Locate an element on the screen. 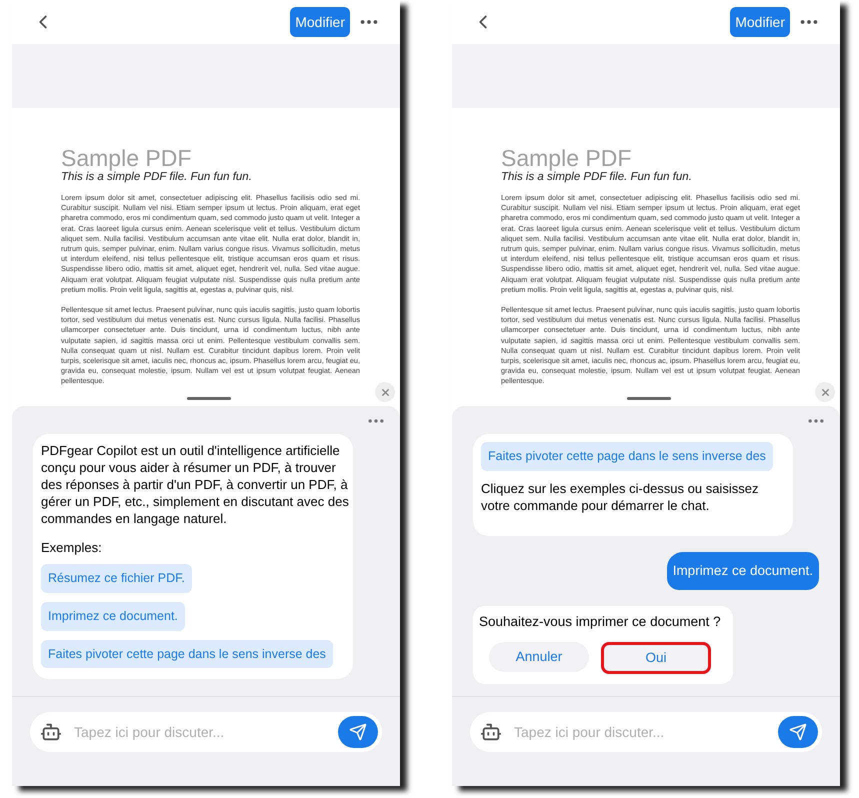 The width and height of the screenshot is (859, 798). confirm-button: Oui is located at coordinates (656, 658).